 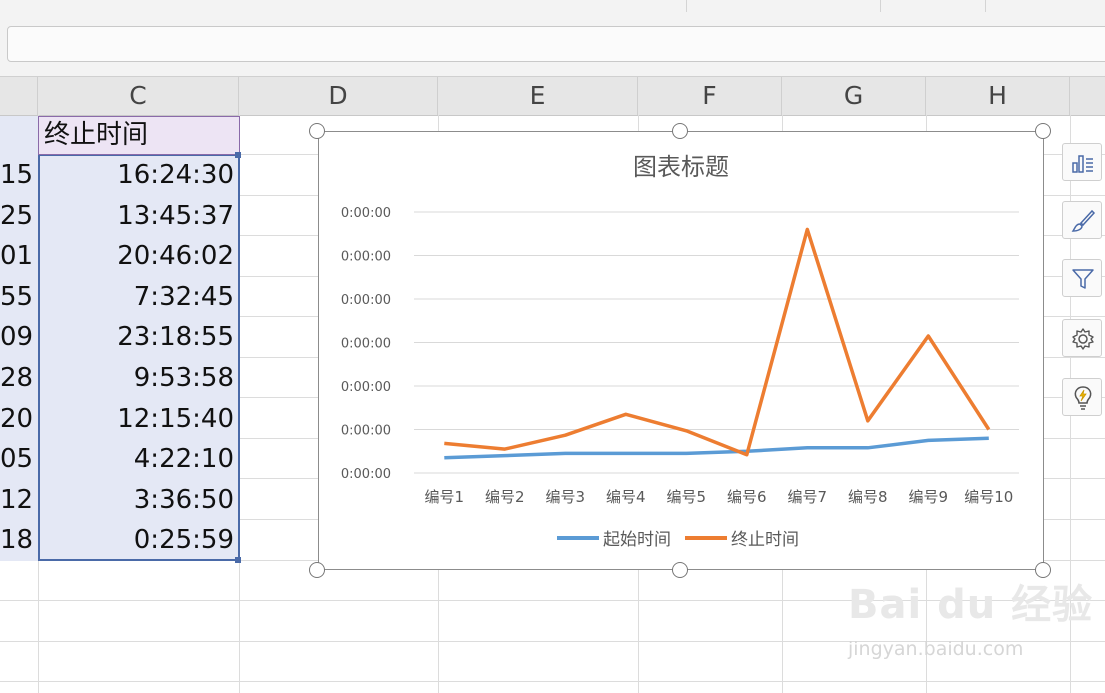 What do you see at coordinates (747, 497) in the screenshot?
I see `x-tick-label: 编号6` at bounding box center [747, 497].